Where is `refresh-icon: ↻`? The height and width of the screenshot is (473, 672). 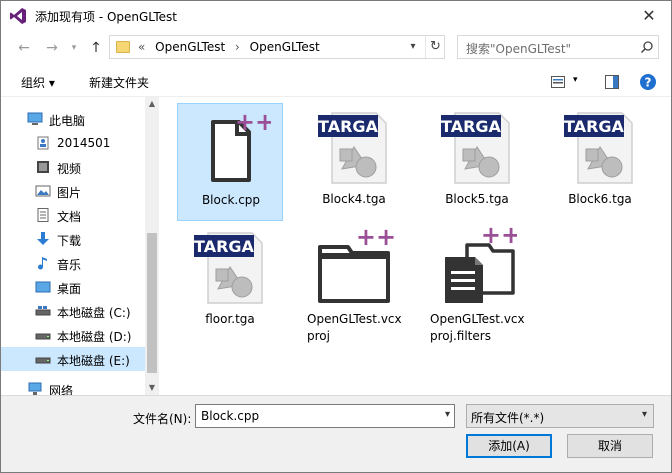
refresh-icon: ↻ is located at coordinates (435, 47).